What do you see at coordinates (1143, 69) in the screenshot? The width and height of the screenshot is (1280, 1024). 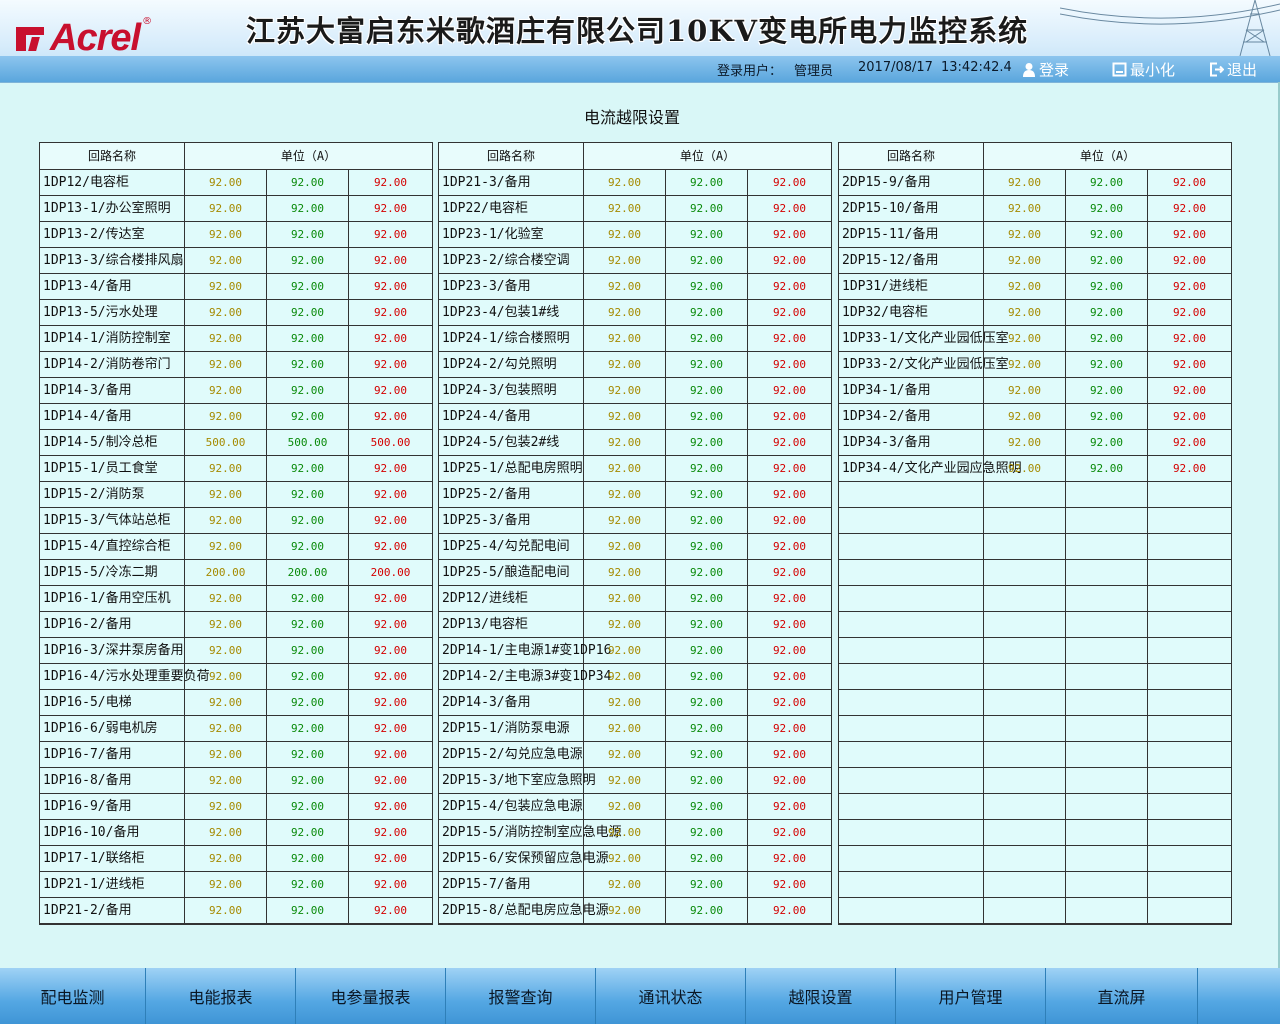 I see `minimize-button: 最小化` at bounding box center [1143, 69].